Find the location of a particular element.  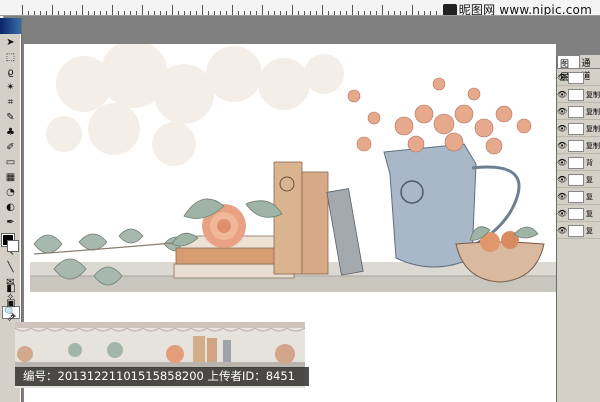

dodge-icon: ◐ is located at coordinates (11, 207).